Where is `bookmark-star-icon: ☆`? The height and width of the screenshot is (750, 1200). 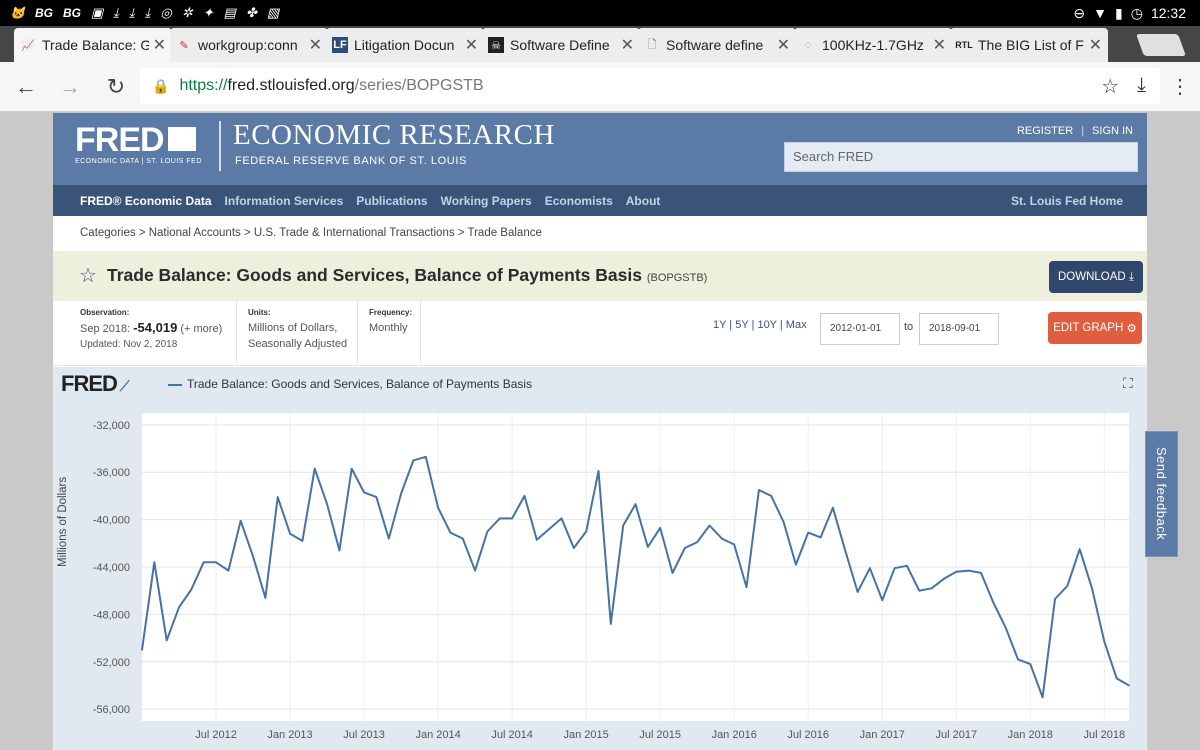 bookmark-star-icon: ☆ is located at coordinates (1110, 86).